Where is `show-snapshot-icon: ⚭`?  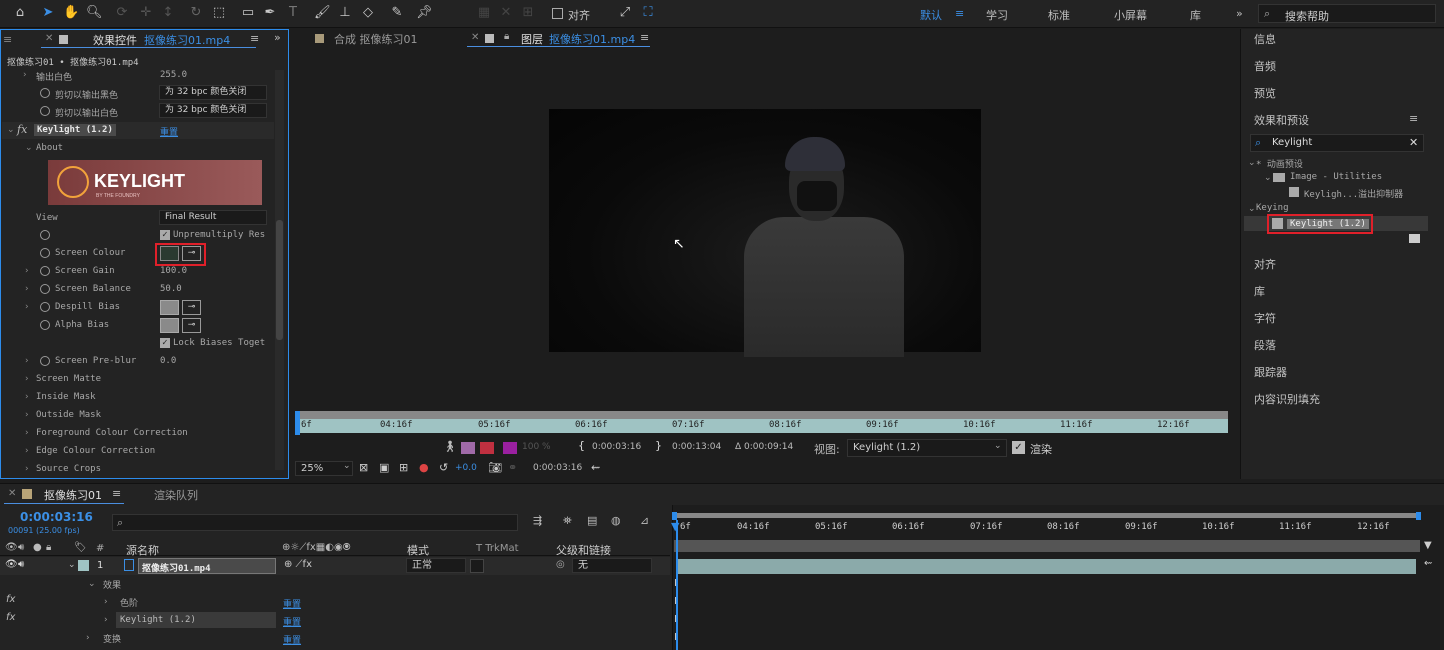 show-snapshot-icon: ⚭ is located at coordinates (512, 467).